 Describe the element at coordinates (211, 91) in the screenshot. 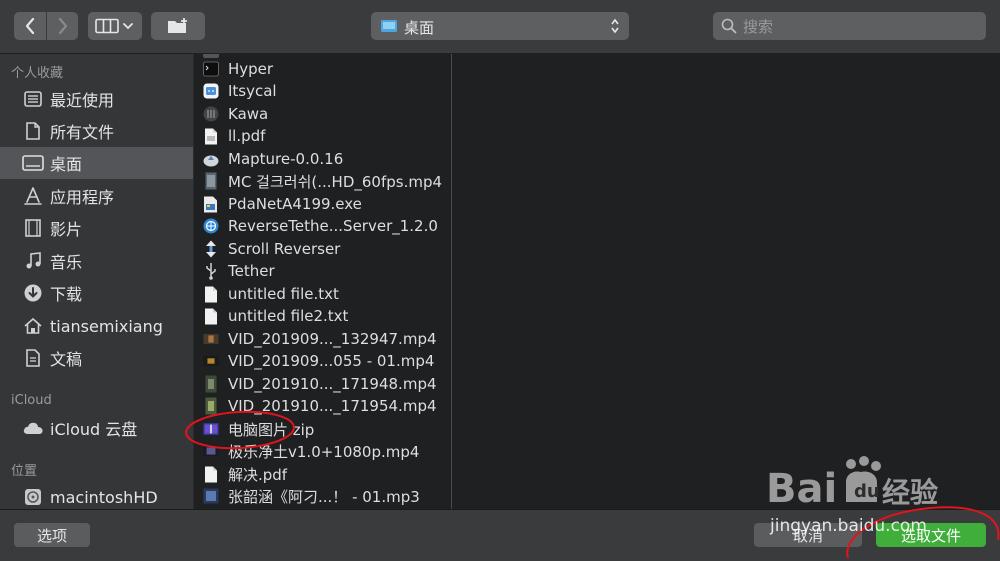

I see `calendar-app-icon` at that location.